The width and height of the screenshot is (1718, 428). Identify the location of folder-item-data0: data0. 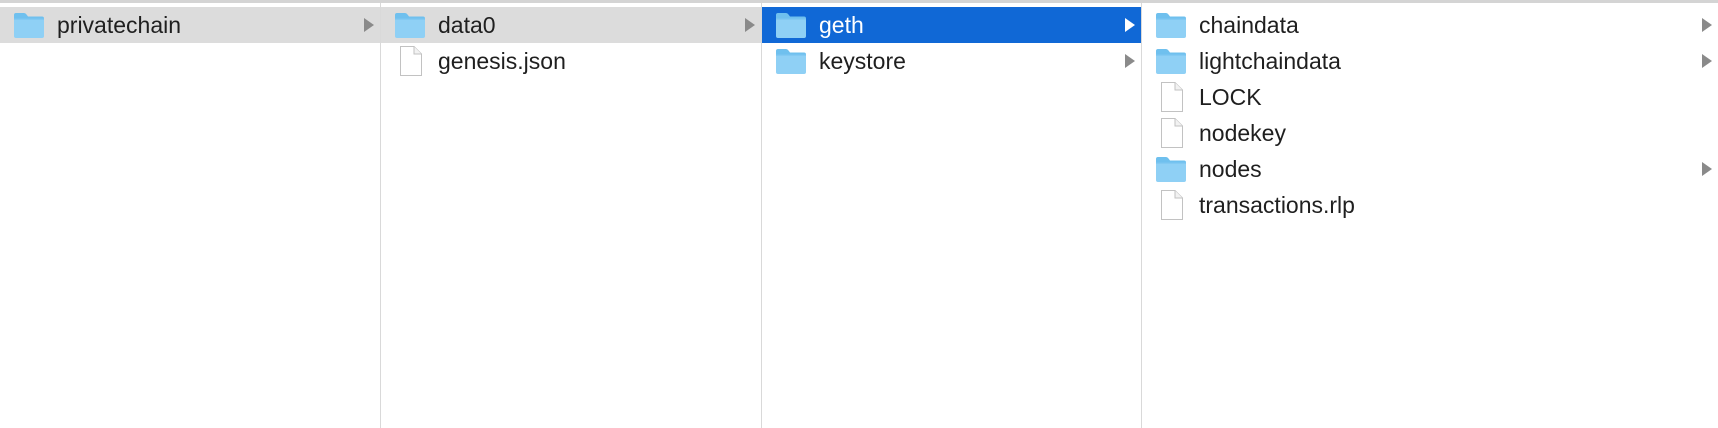
(571, 25).